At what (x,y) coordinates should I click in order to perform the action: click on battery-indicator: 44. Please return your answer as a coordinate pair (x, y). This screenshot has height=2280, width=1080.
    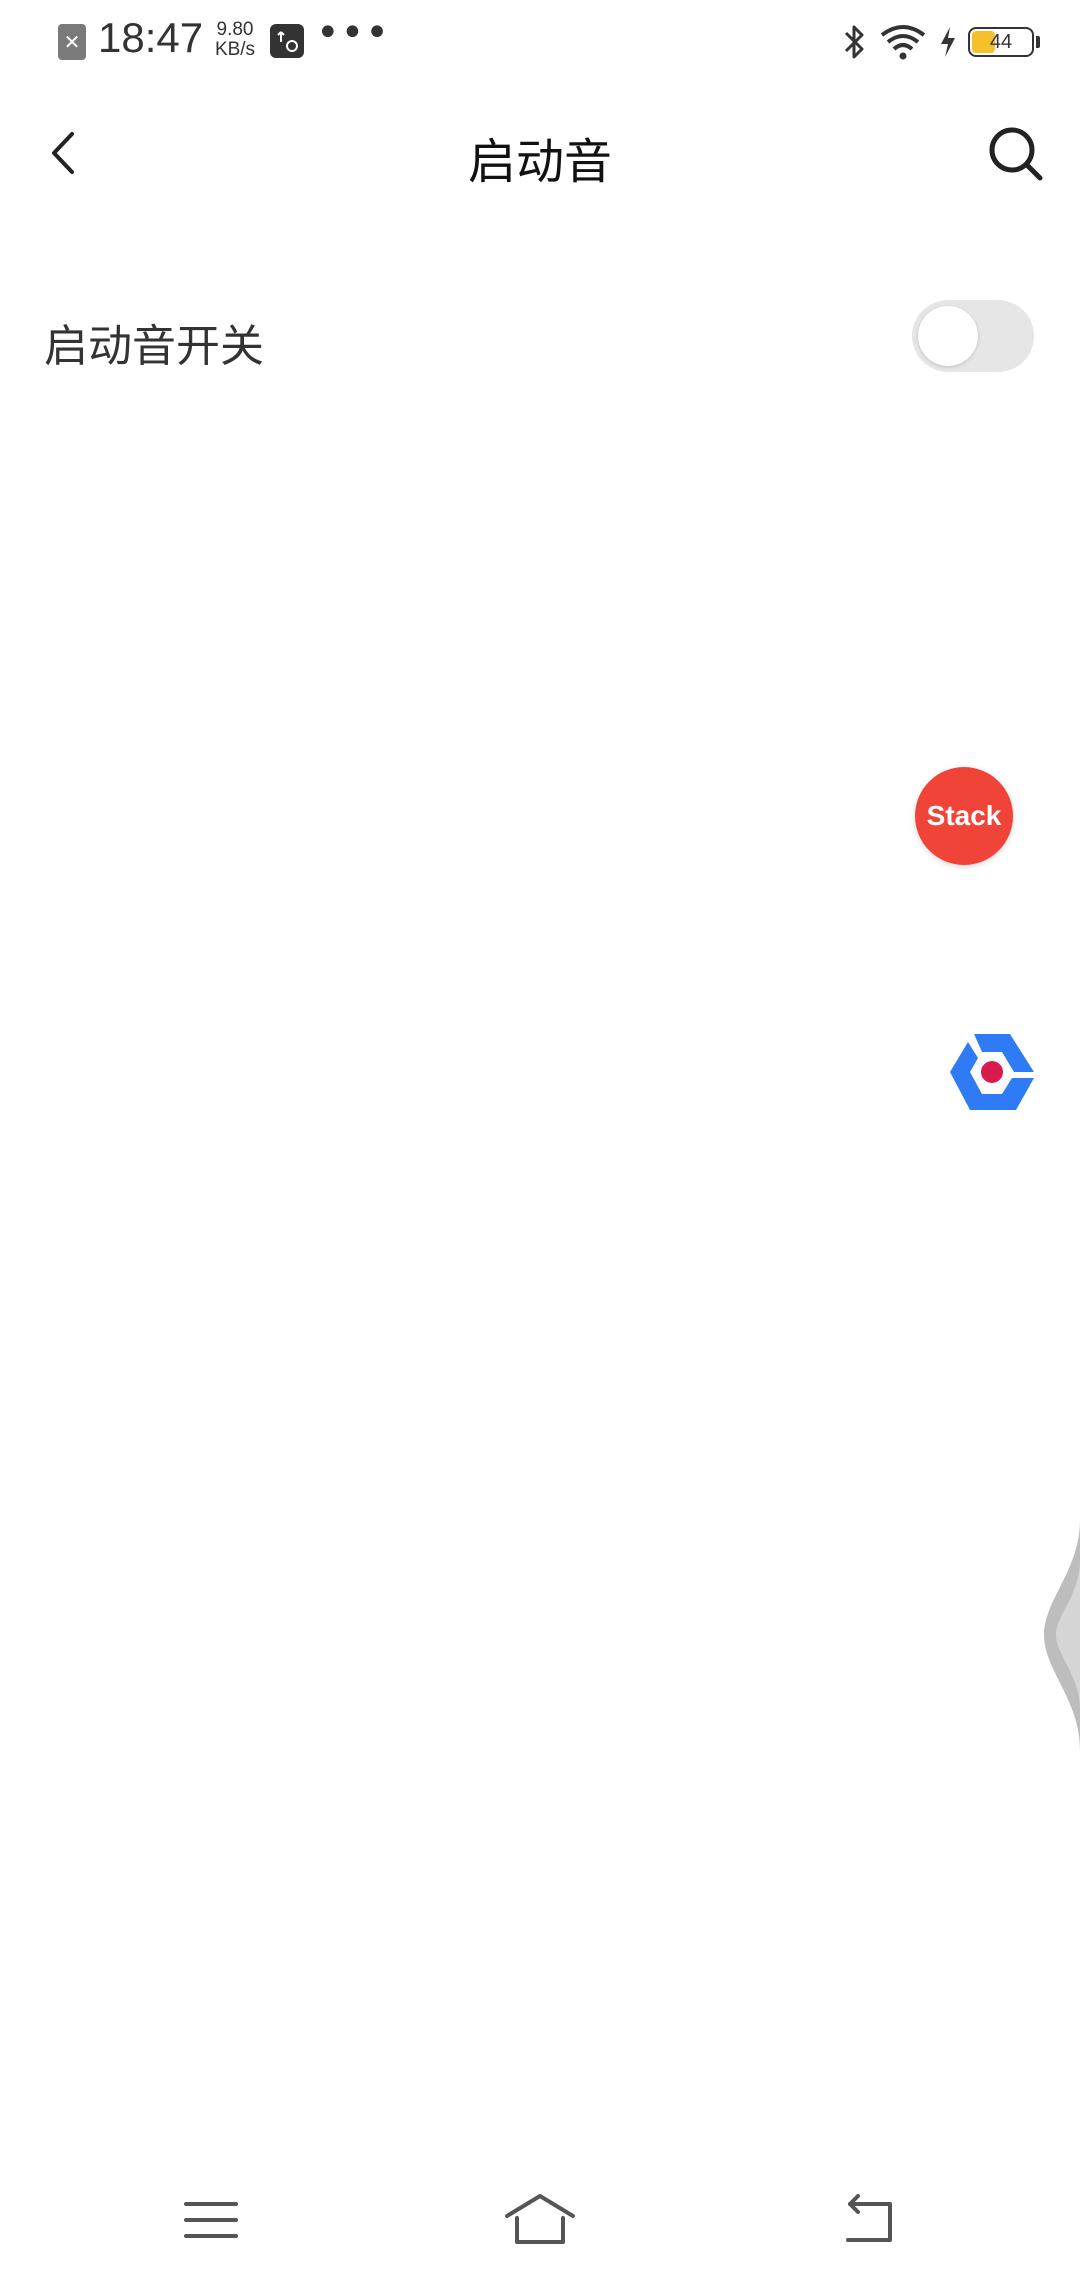
    Looking at the image, I should click on (1001, 42).